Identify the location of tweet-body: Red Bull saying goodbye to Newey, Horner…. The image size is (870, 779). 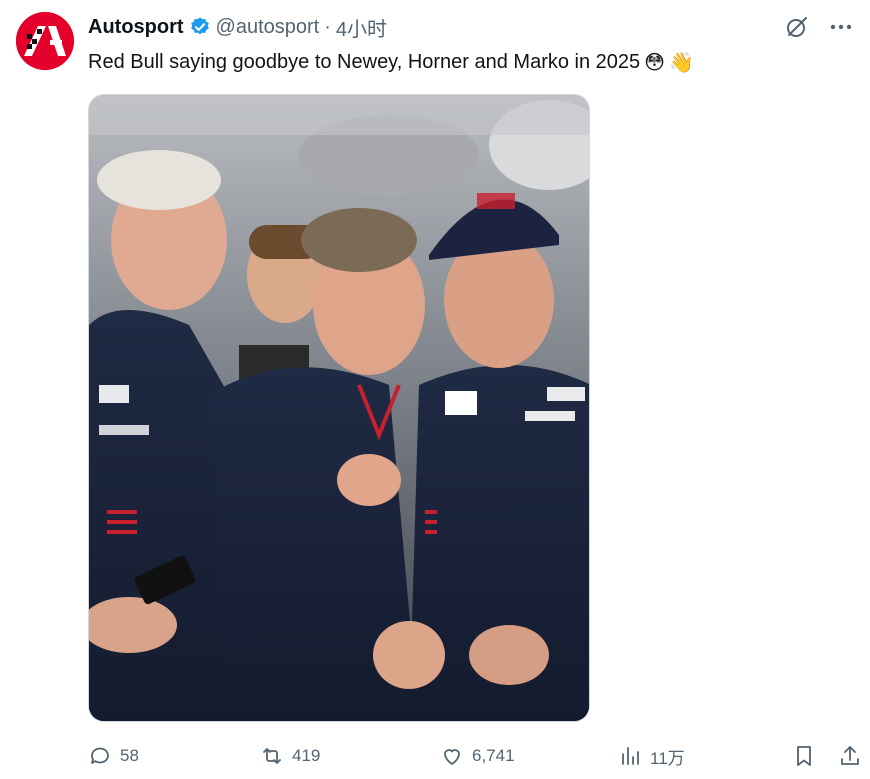
(364, 62).